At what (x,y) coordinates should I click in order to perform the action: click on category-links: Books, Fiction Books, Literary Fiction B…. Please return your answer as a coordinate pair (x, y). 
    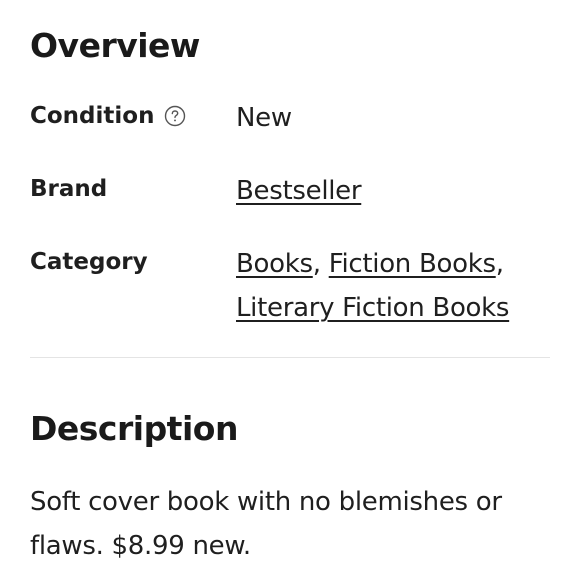
    Looking at the image, I should click on (372, 286).